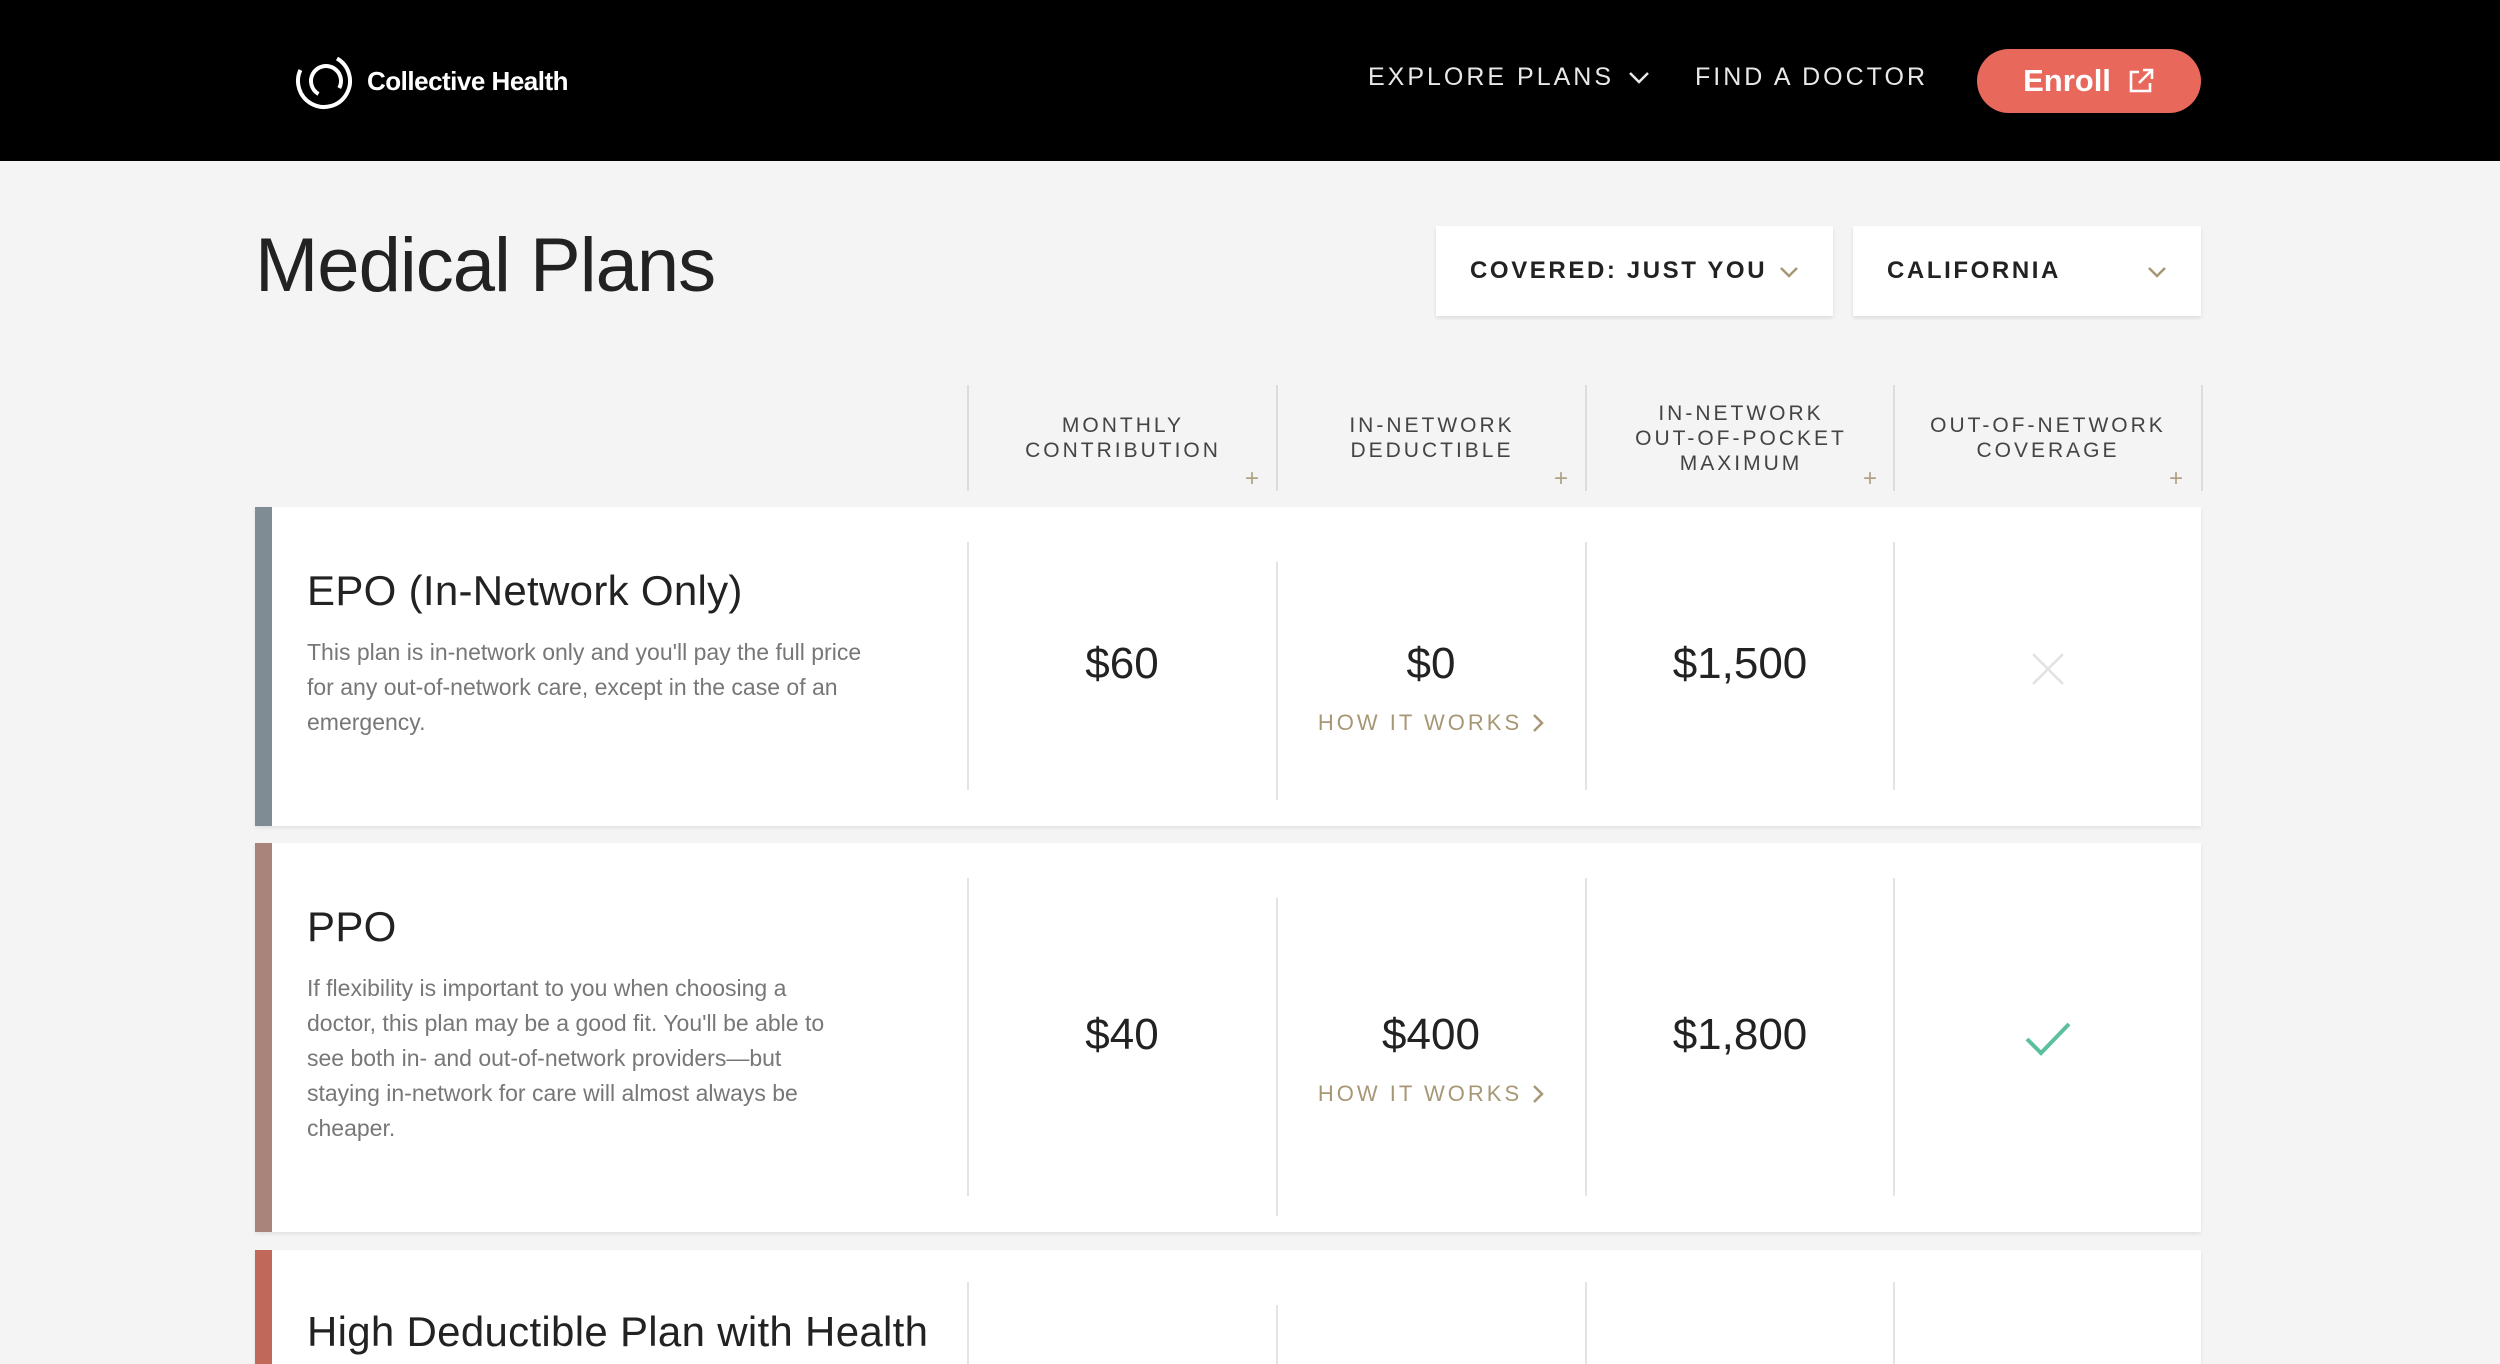  I want to click on column-header-text: IN-NETWORK DEDUCTIBLE, so click(1431, 438).